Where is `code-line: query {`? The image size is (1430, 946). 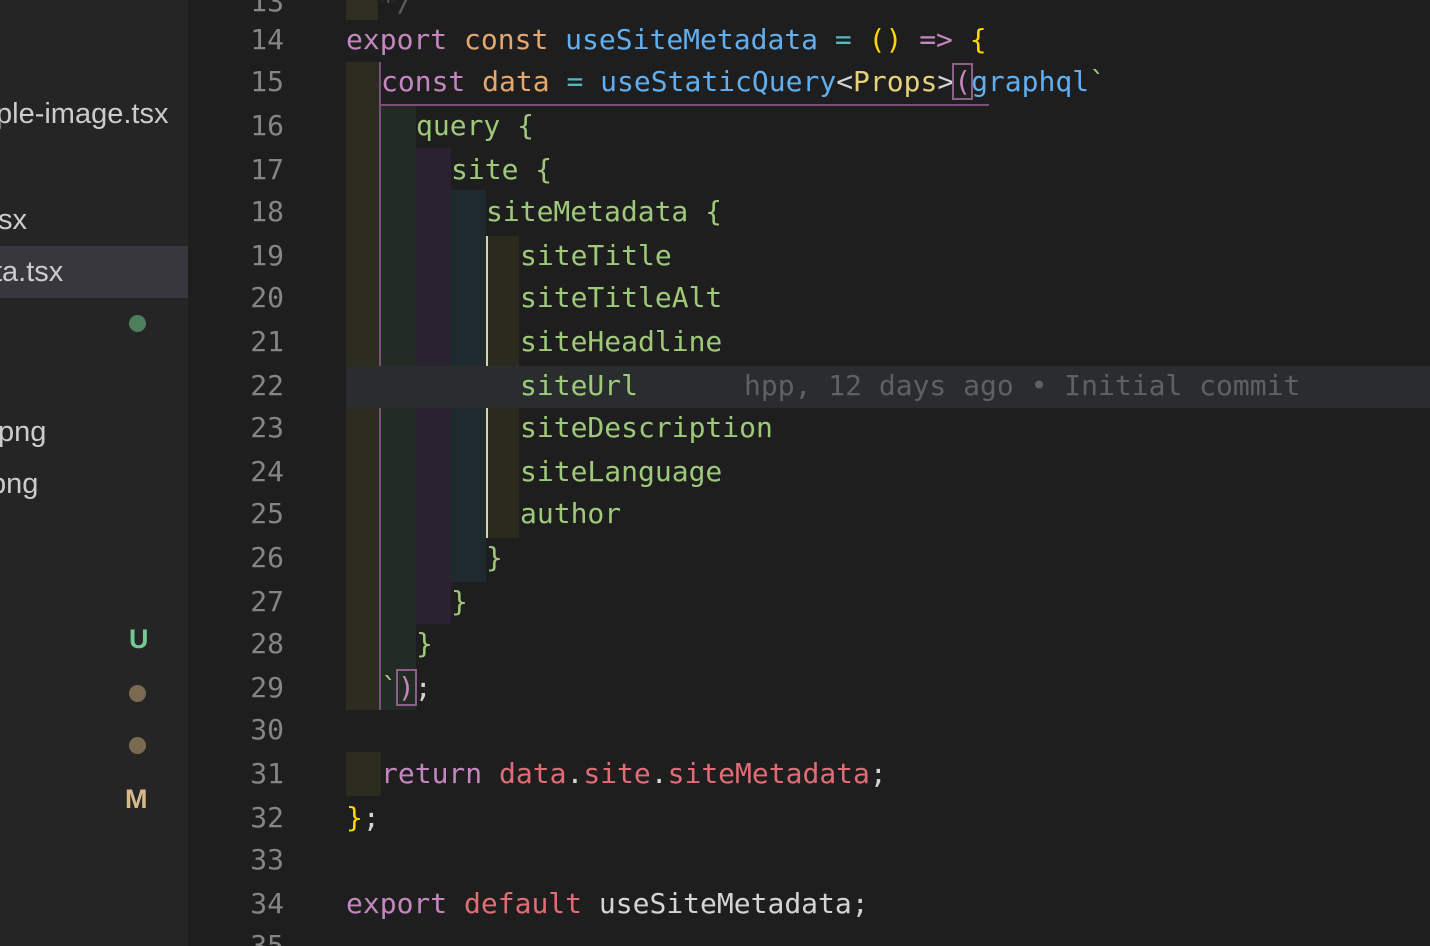
code-line: query { is located at coordinates (475, 125).